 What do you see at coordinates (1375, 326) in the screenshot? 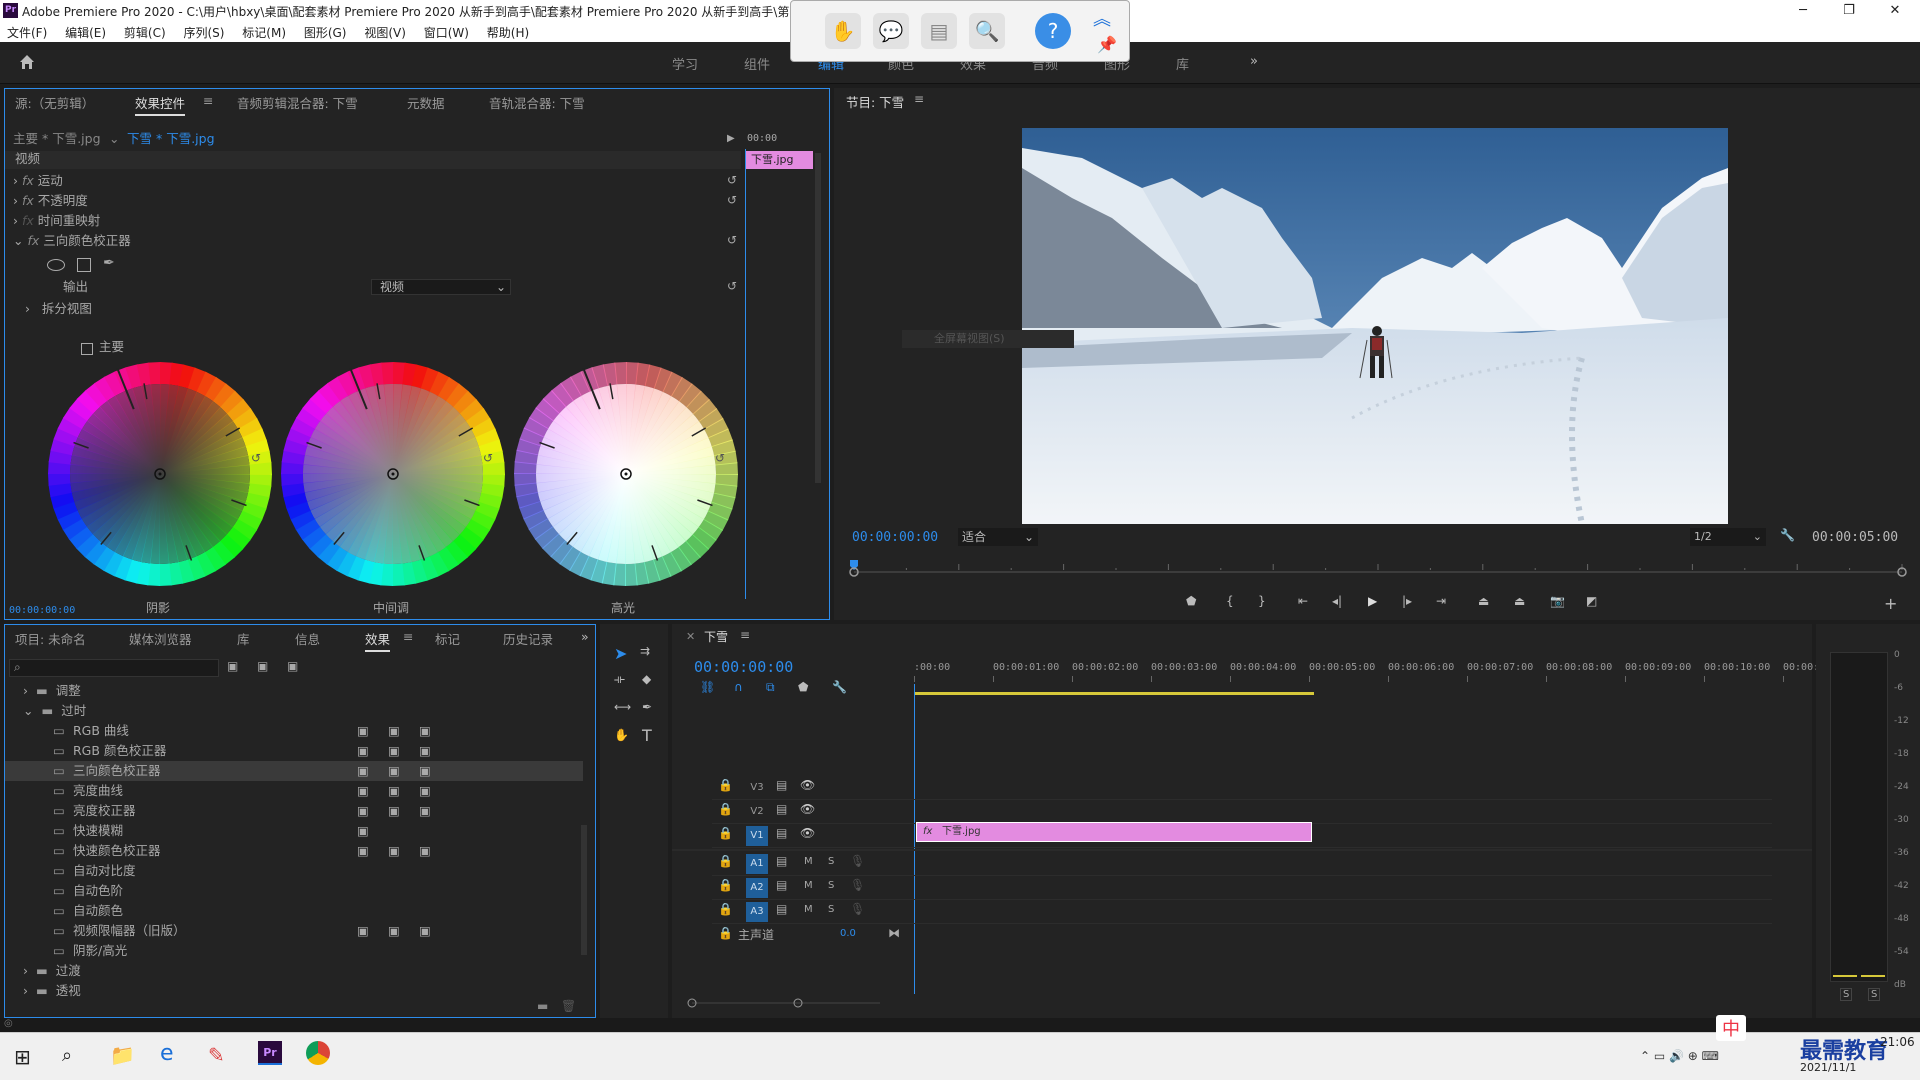
I see `program-video-frame` at bounding box center [1375, 326].